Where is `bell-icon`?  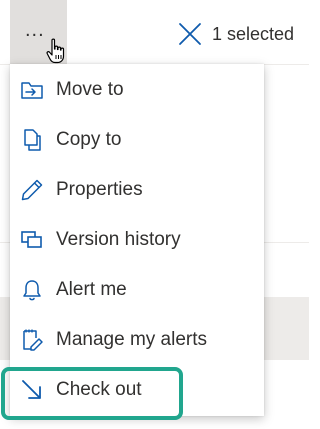 bell-icon is located at coordinates (32, 290).